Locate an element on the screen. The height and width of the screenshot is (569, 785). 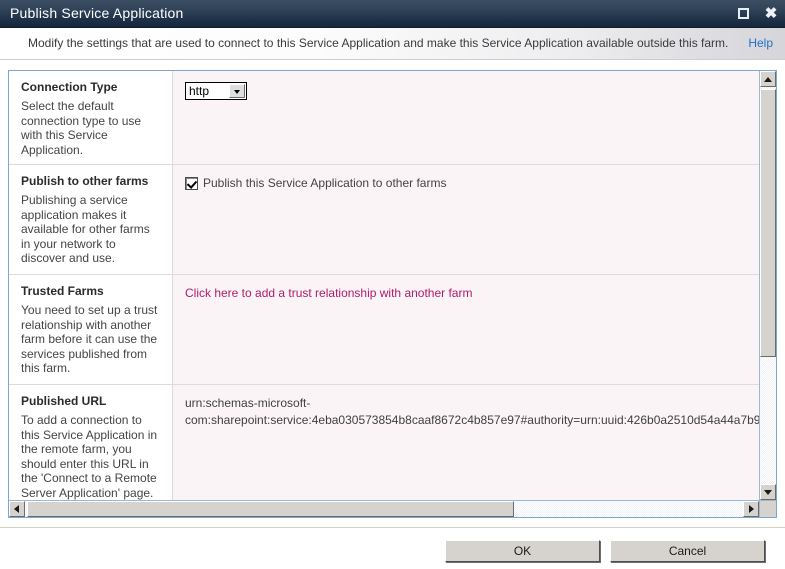
scroll-right-arrow-icon is located at coordinates (751, 509).